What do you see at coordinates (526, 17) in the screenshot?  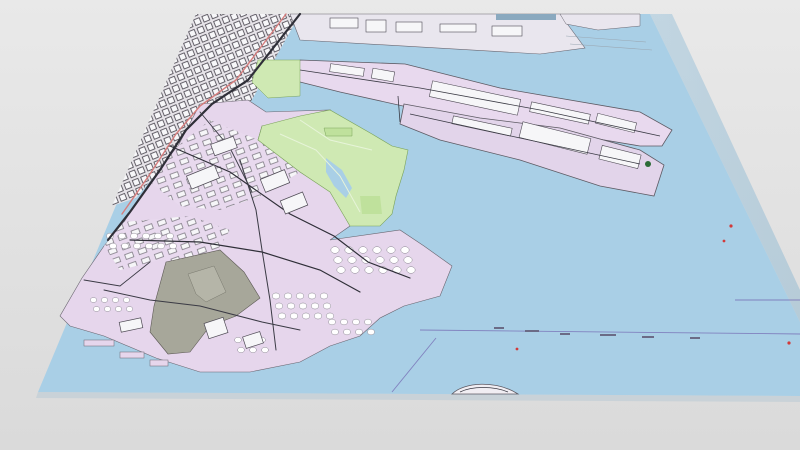 I see `pier-north-edge` at bounding box center [526, 17].